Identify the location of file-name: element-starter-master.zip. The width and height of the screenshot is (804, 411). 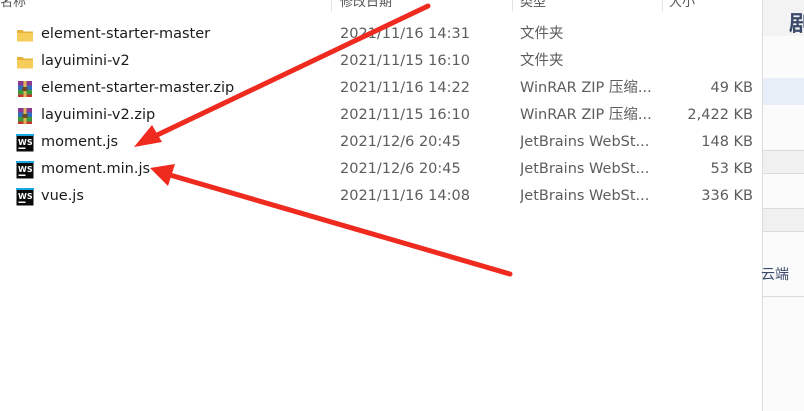
(138, 88).